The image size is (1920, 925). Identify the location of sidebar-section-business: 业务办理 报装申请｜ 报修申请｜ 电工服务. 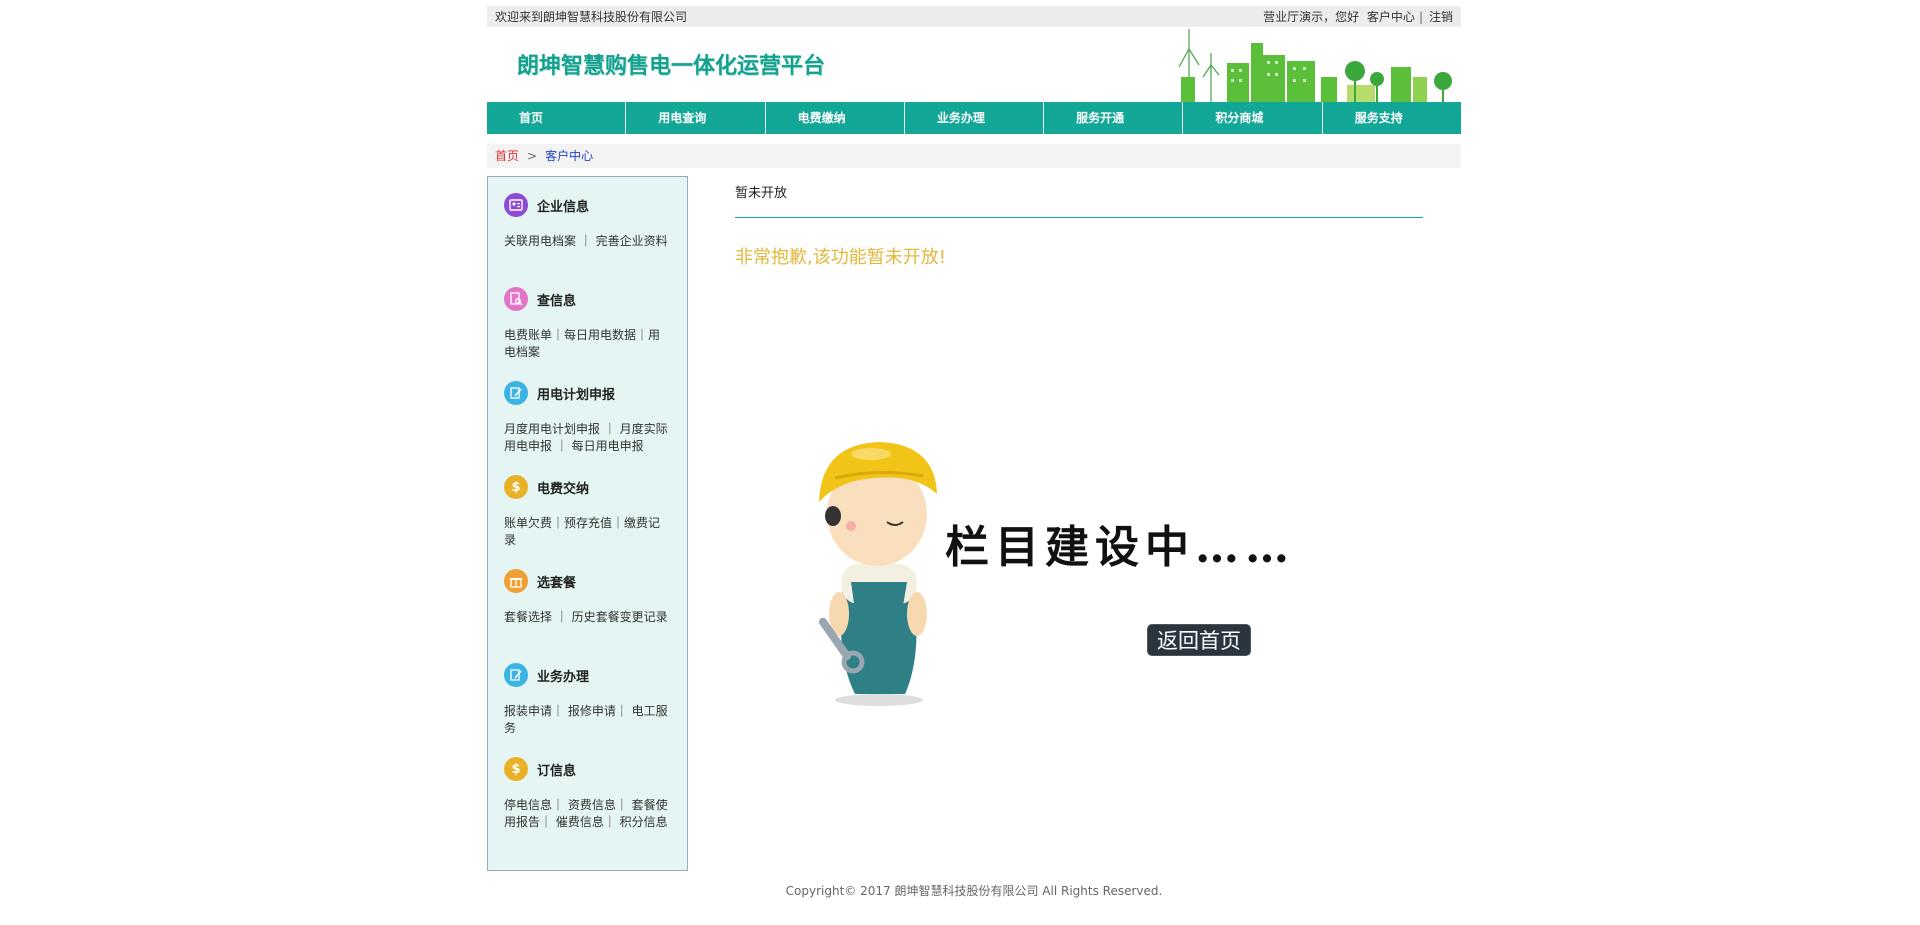
(587, 700).